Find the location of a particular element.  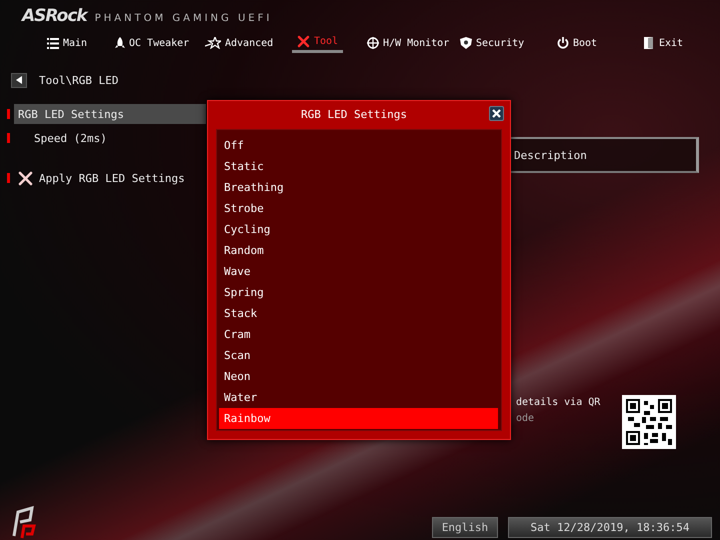

menu-tab: Advanced is located at coordinates (239, 43).